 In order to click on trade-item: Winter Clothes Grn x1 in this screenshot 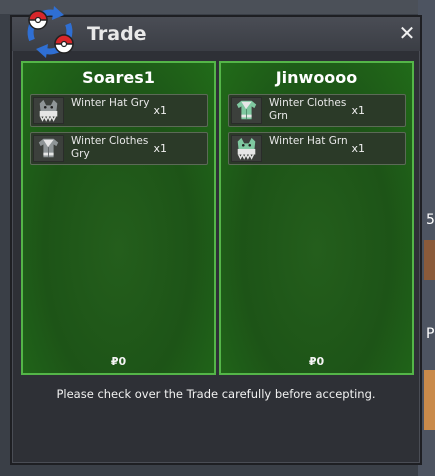, I will do `click(317, 110)`.